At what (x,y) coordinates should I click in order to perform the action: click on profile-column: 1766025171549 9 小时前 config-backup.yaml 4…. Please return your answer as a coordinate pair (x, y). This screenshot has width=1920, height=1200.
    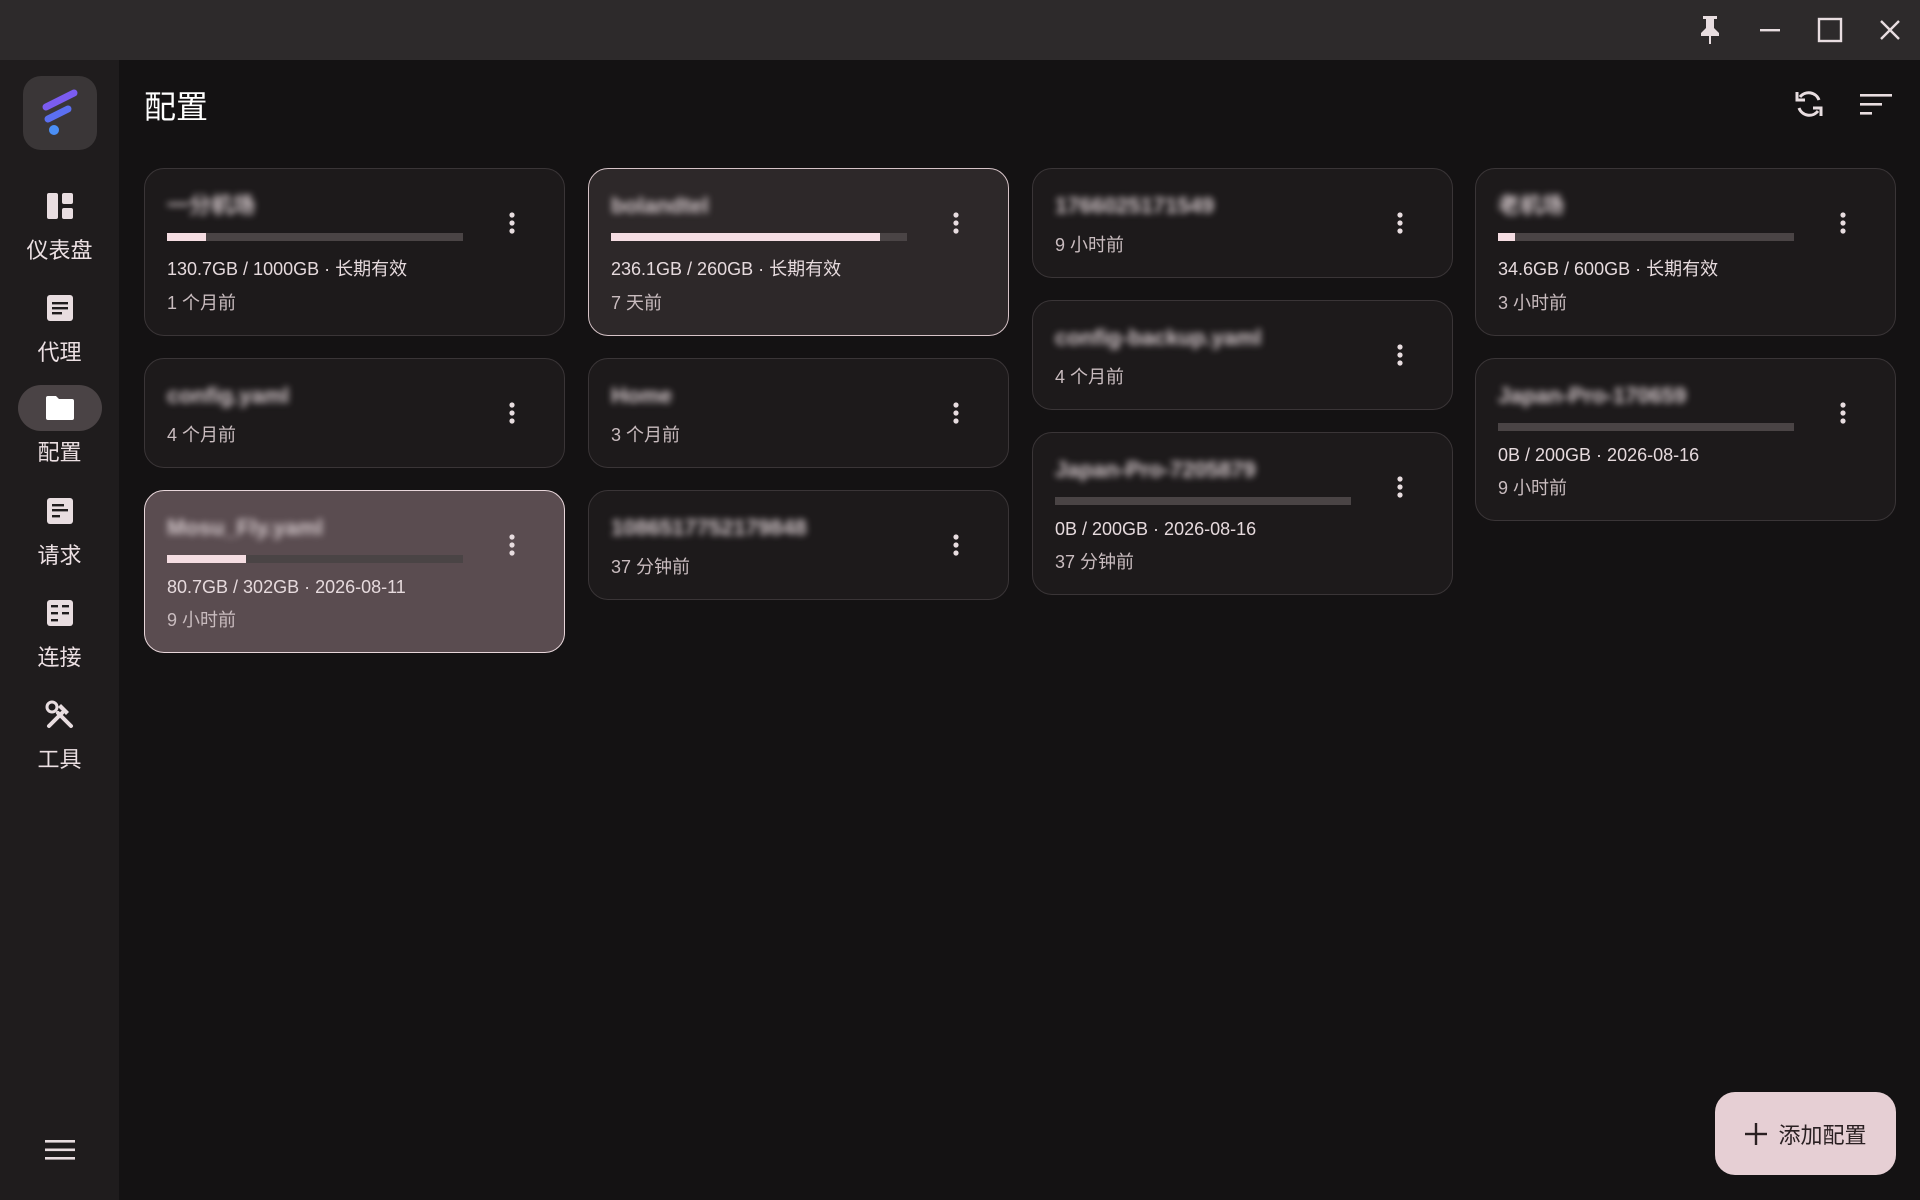
    Looking at the image, I should click on (1242, 381).